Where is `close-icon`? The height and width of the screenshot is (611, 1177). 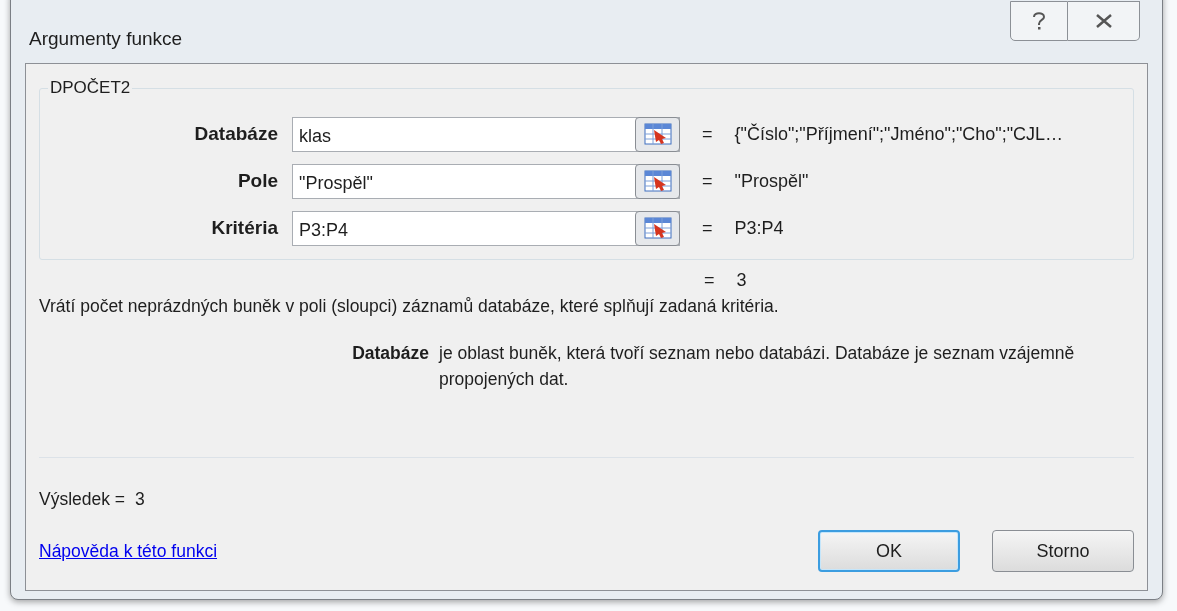 close-icon is located at coordinates (1103, 21).